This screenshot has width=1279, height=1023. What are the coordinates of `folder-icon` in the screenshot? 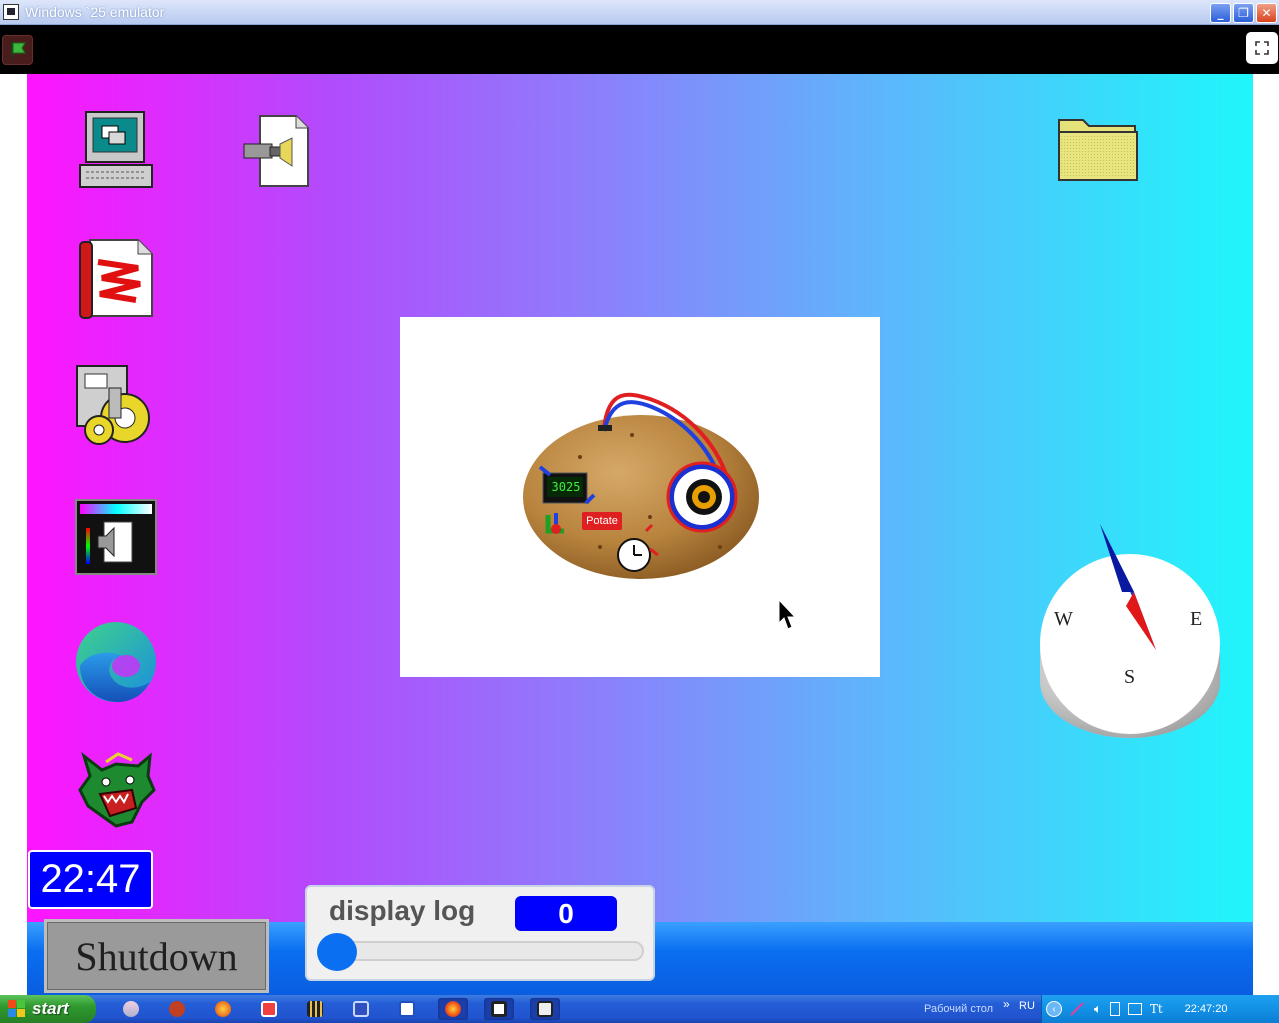 It's located at (1098, 148).